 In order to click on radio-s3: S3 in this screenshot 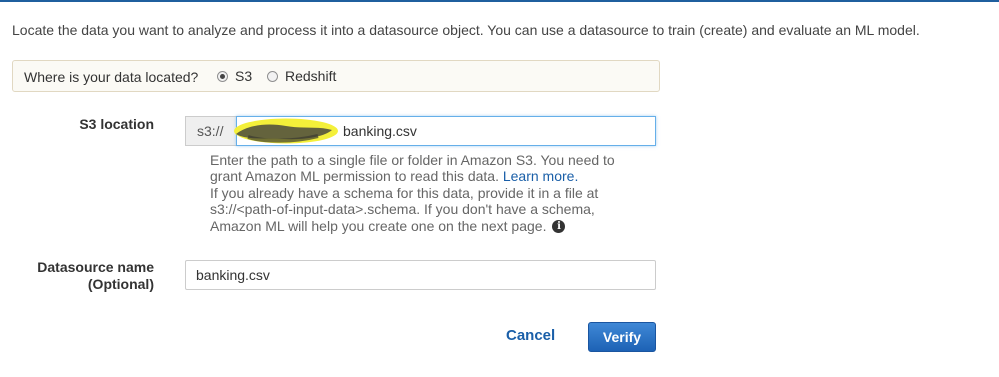, I will do `click(234, 76)`.